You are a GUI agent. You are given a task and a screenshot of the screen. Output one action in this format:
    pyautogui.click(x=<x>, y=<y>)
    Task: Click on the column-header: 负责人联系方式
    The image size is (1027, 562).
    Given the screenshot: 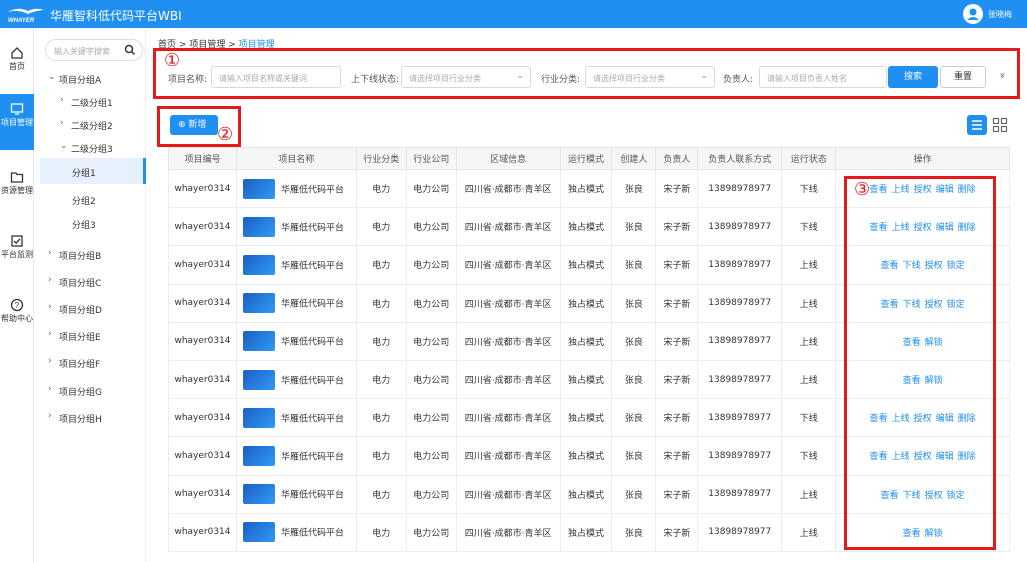 What is the action you would take?
    pyautogui.click(x=740, y=158)
    